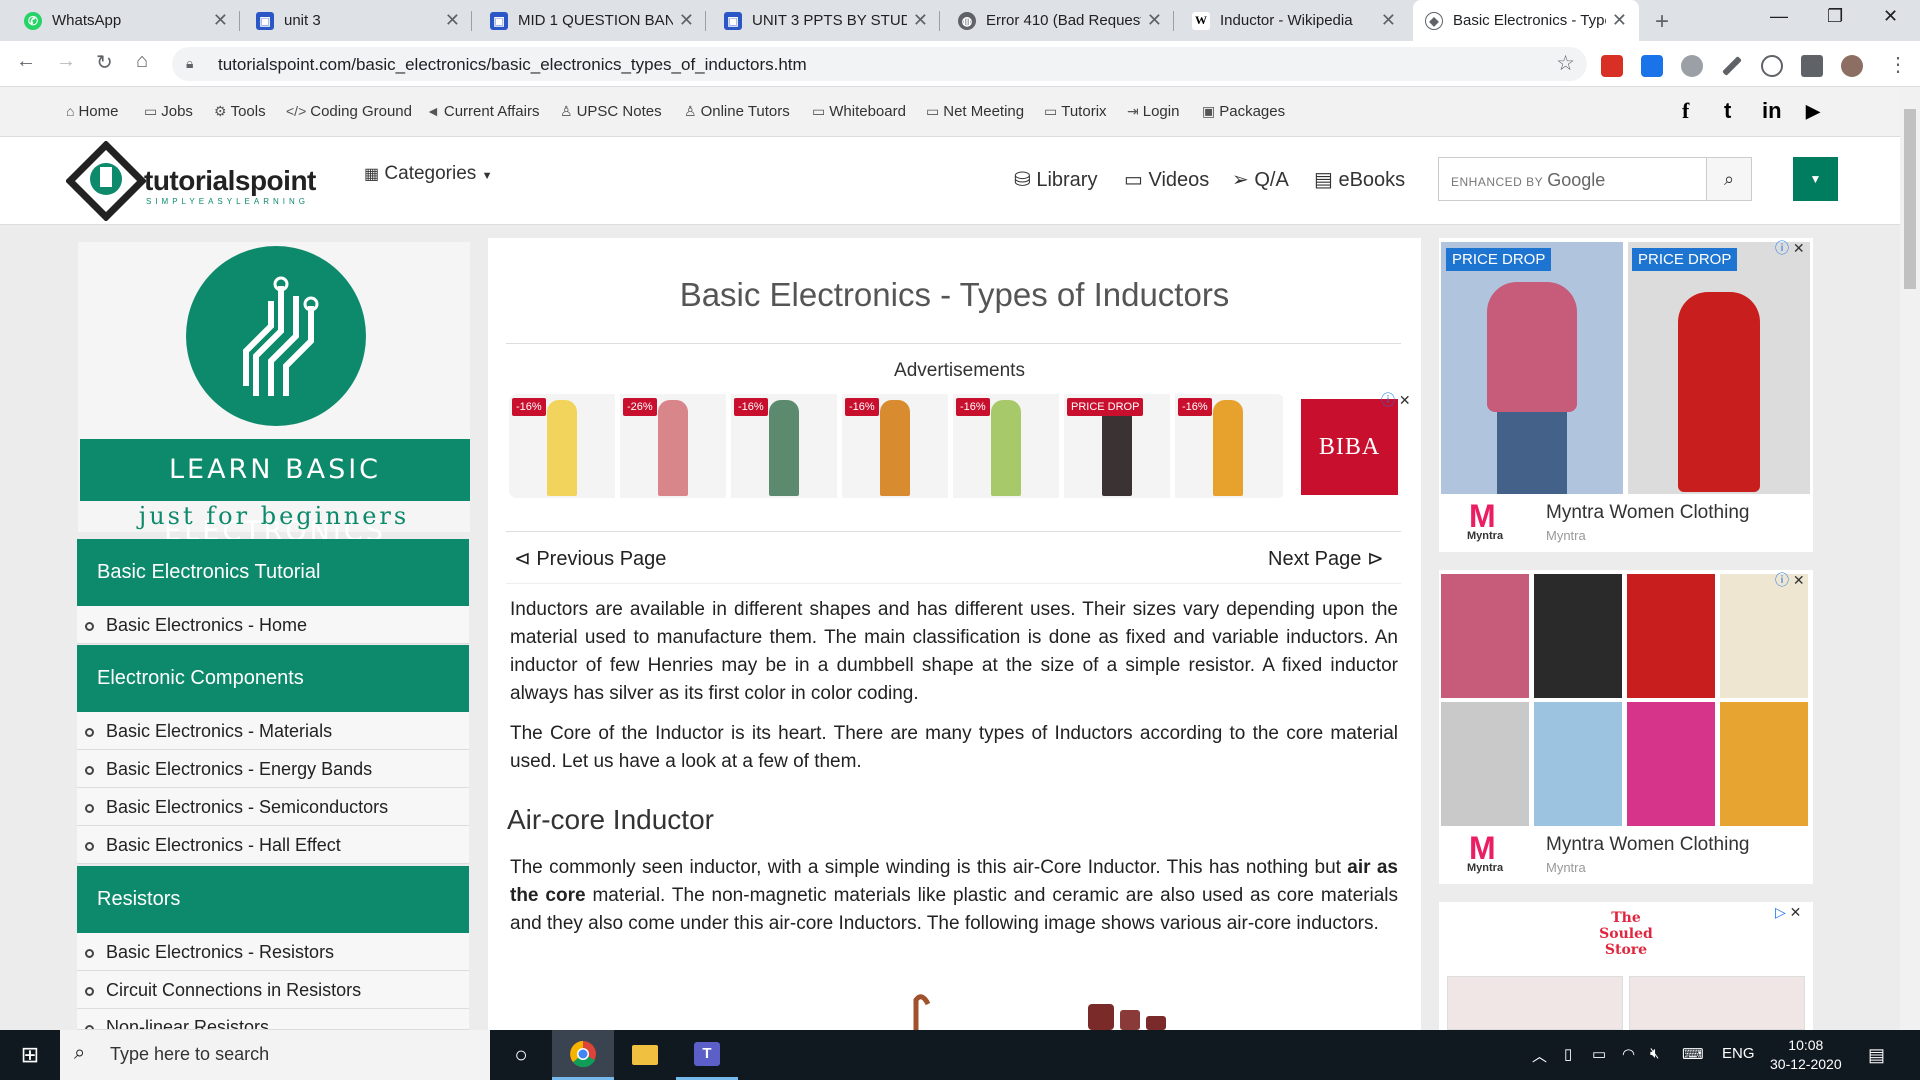 The image size is (1920, 1080). I want to click on tab-wikipedia: W Inductor - Wikipedia ✕, so click(1294, 20).